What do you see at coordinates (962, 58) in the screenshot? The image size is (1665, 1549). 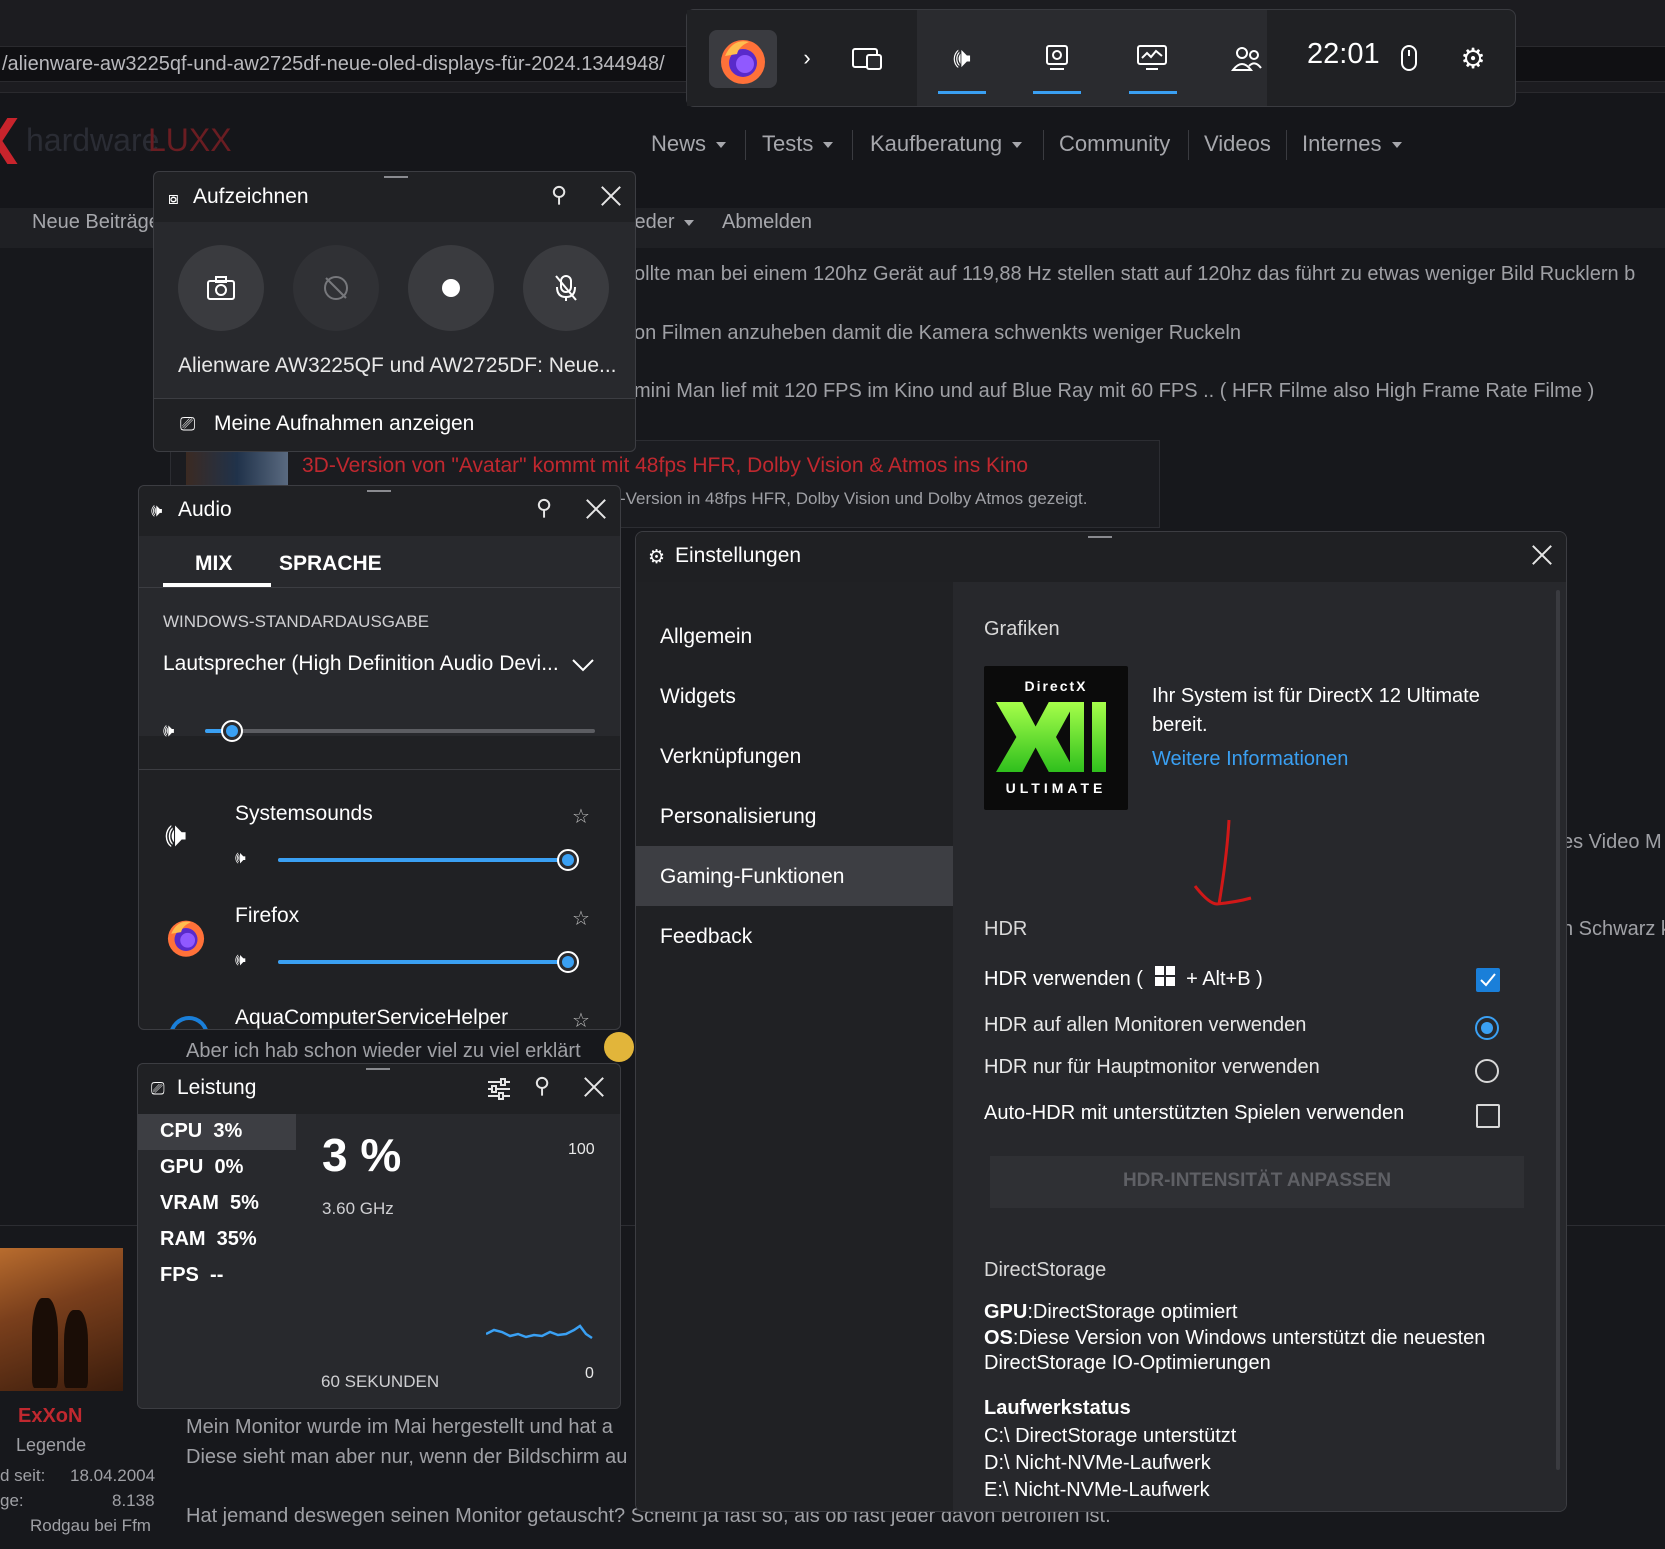 I see `audio-widget-icon: 🕪` at bounding box center [962, 58].